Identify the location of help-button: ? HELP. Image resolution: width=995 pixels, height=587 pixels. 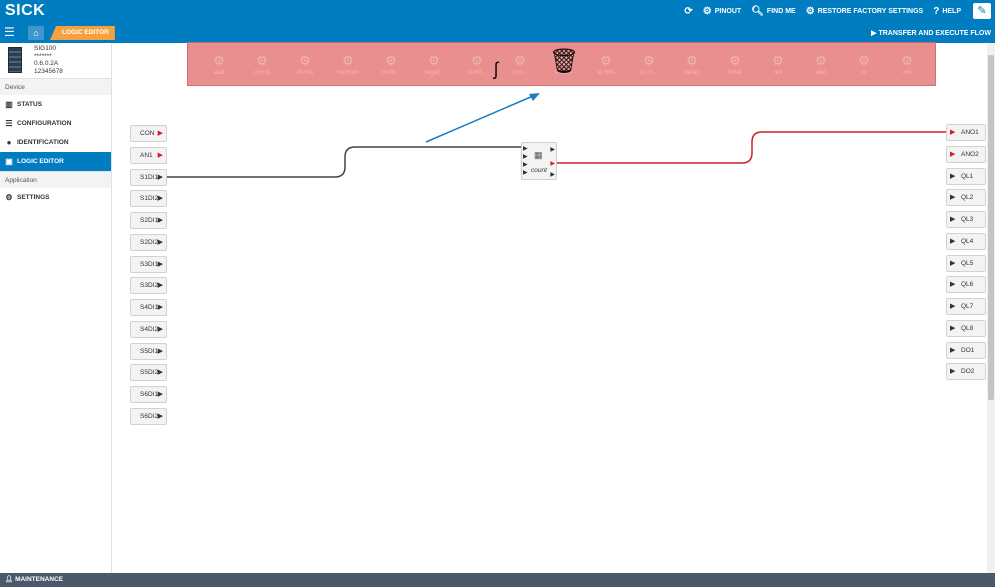
(947, 11).